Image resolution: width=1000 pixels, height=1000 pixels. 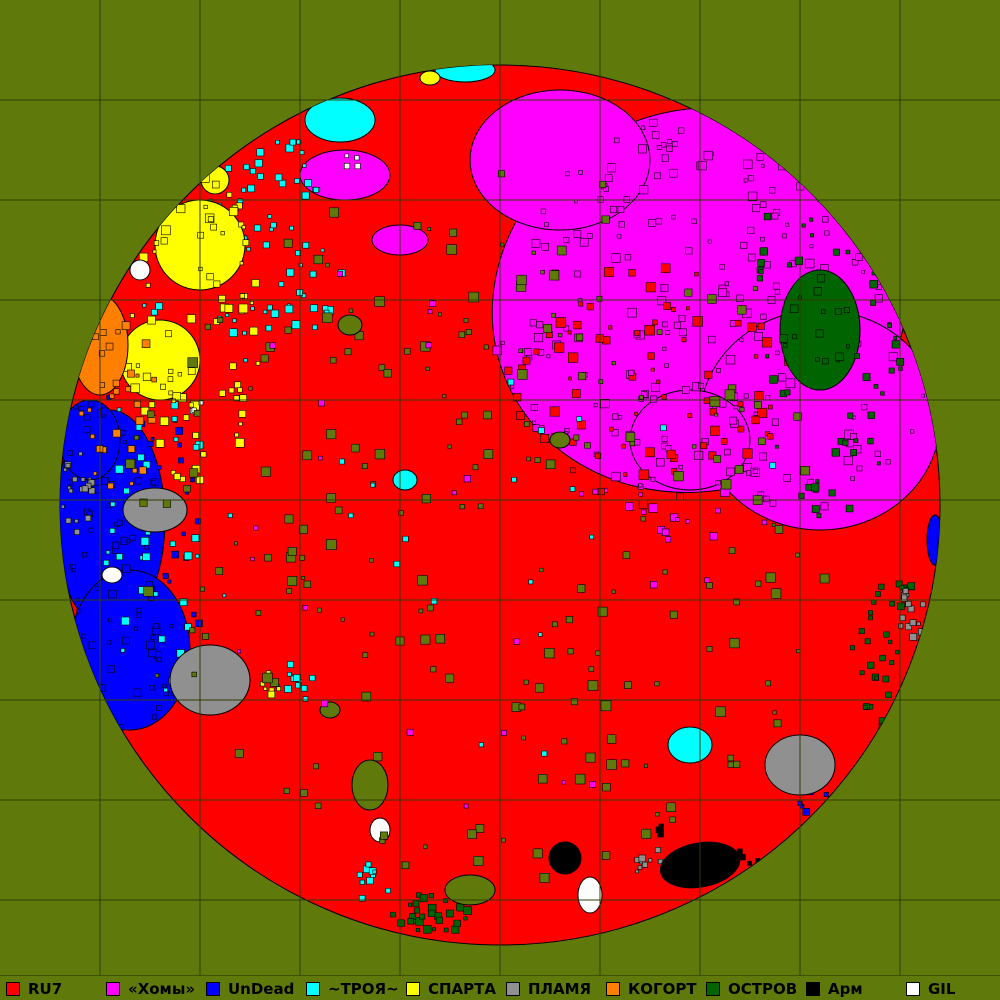 I want to click on neutral-patch, so click(x=370, y=785).